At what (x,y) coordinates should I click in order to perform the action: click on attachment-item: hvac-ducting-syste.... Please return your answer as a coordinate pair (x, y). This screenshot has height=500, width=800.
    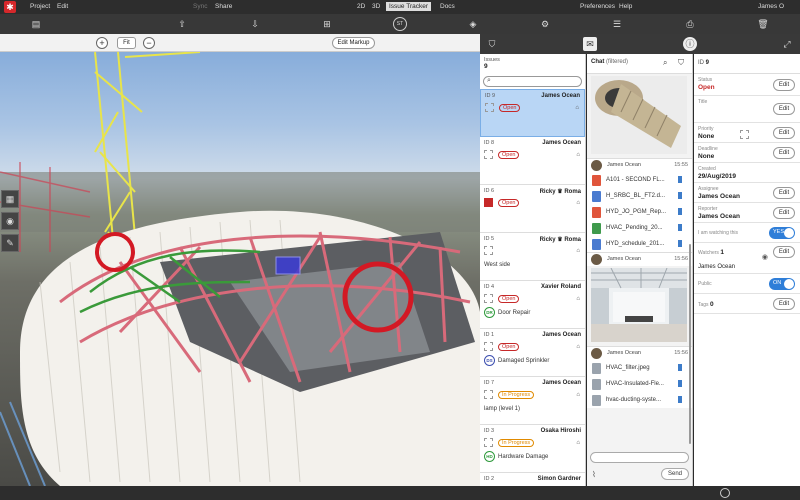
    Looking at the image, I should click on (639, 400).